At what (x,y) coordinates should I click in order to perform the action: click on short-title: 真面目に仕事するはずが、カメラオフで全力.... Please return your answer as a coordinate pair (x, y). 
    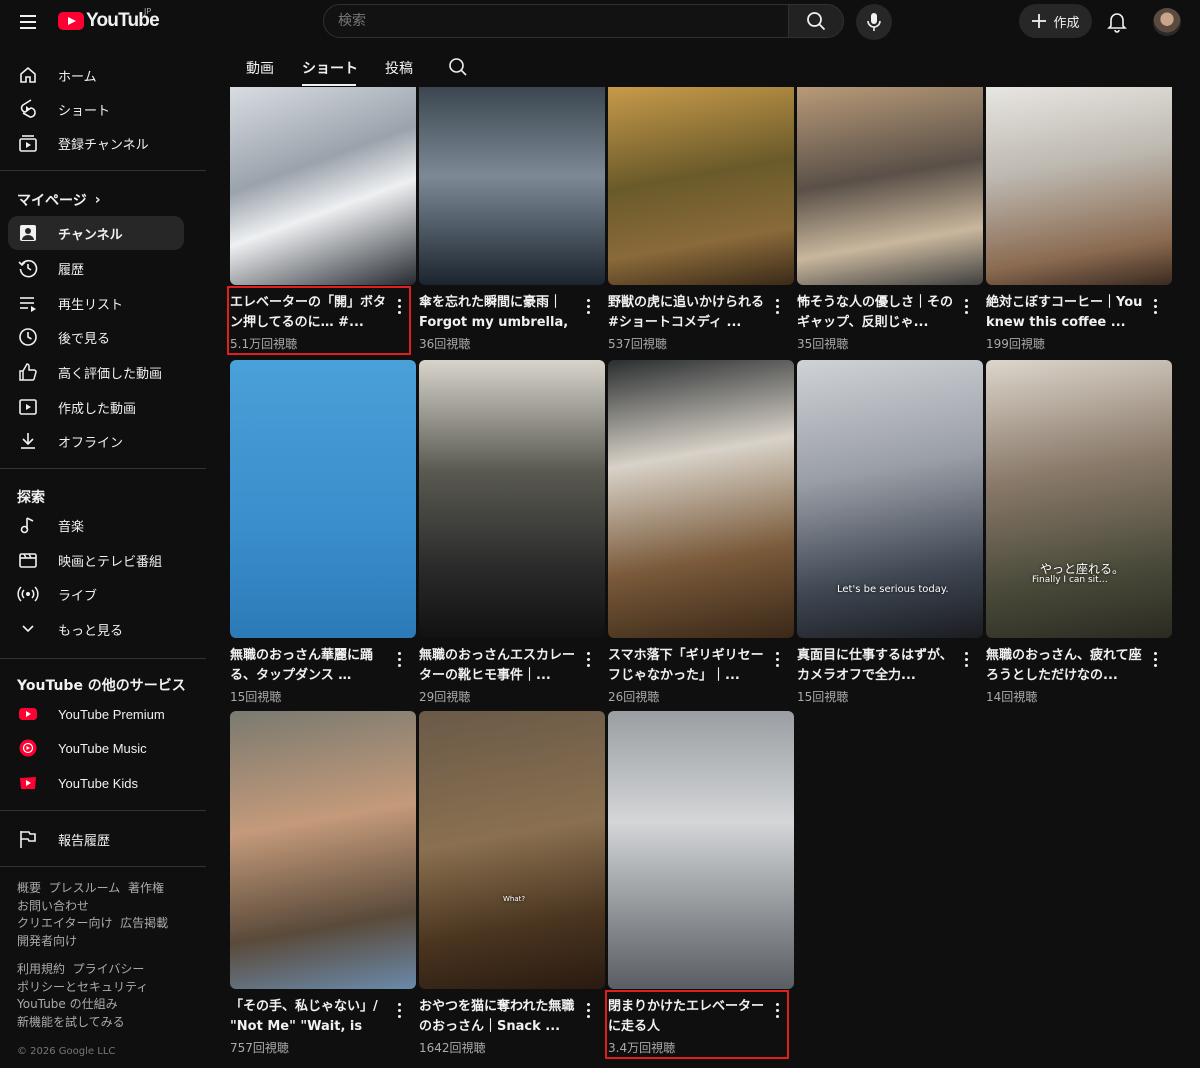
    Looking at the image, I should click on (877, 665).